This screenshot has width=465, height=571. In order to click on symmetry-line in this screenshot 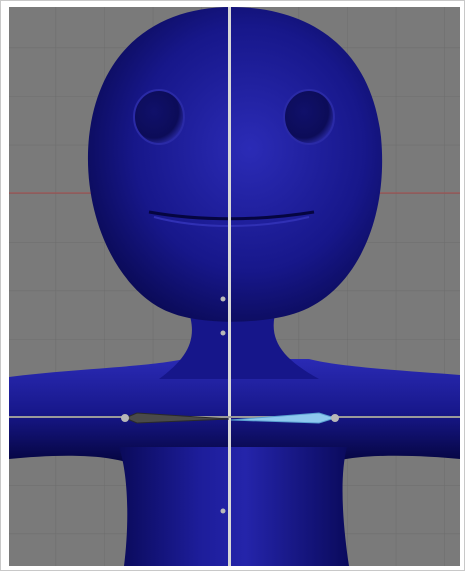, I will do `click(229, 286)`.